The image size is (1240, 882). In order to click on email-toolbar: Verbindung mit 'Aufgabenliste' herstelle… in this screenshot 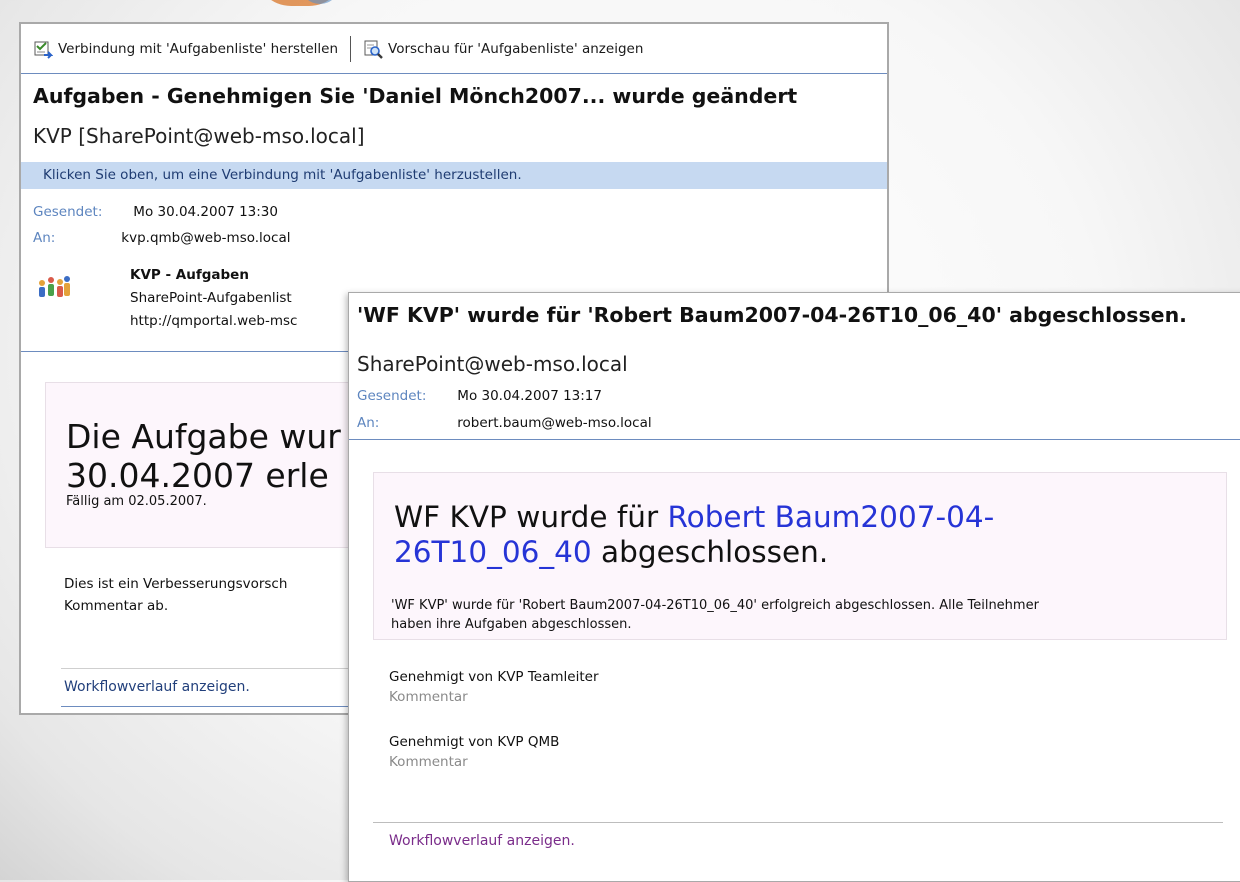, I will do `click(454, 49)`.